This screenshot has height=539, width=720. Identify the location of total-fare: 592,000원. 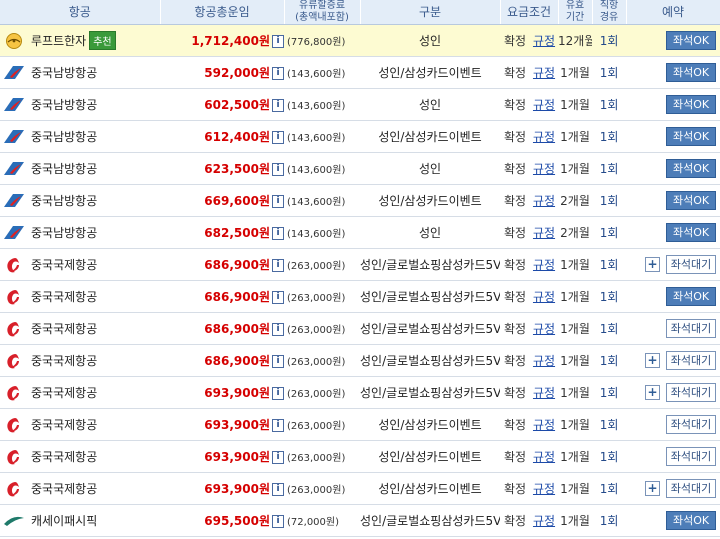
(216, 72).